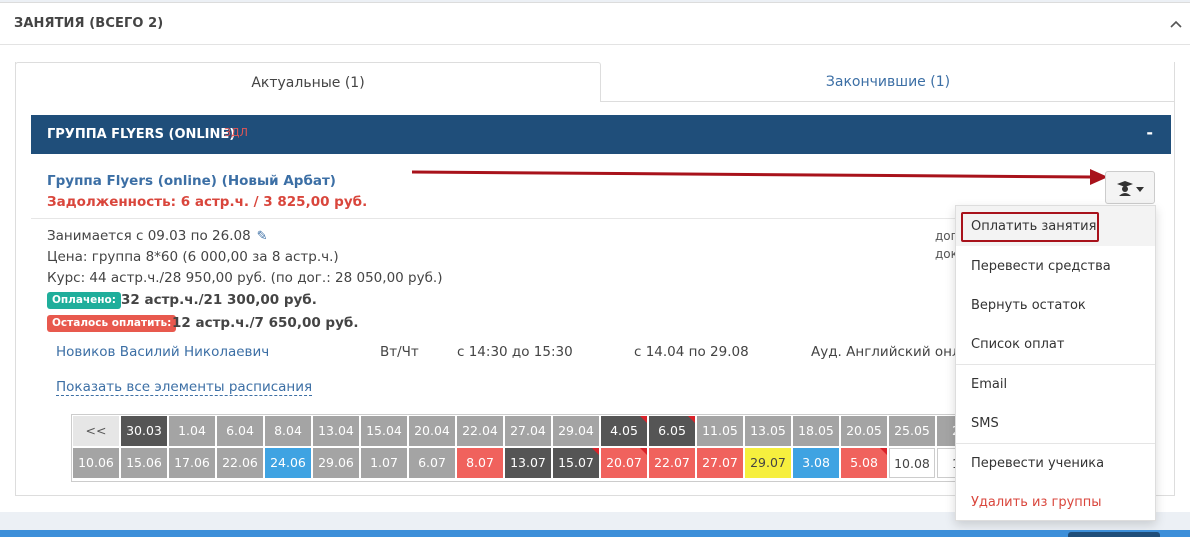  I want to click on lesson-cell: 24.06, so click(288, 463).